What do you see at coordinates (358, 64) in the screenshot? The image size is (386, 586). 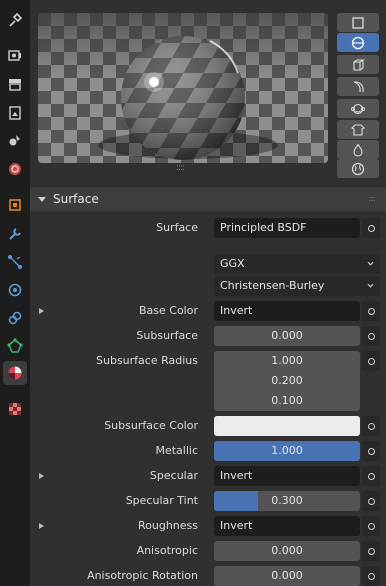 I see `preview-cube-button` at bounding box center [358, 64].